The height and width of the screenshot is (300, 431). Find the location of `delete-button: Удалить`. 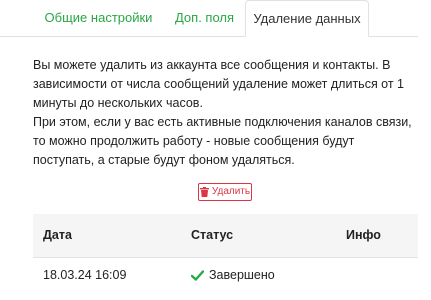

delete-button: Удалить is located at coordinates (225, 192).